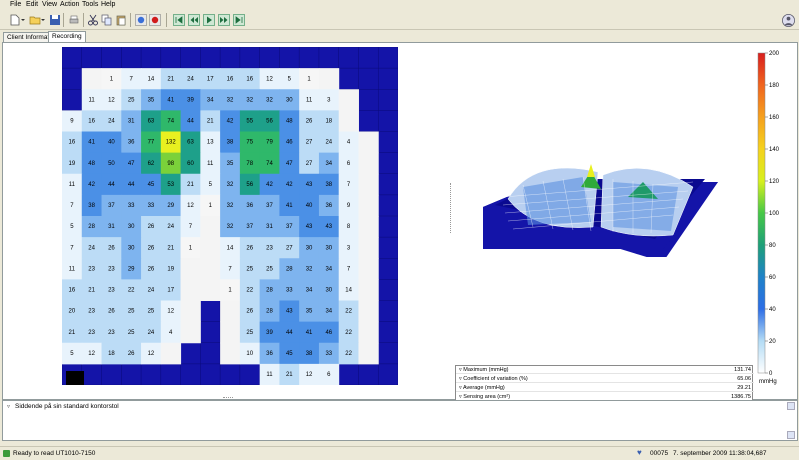 Image resolution: width=799 pixels, height=460 pixels. What do you see at coordinates (605, 379) in the screenshot?
I see `statistic-row: ▿ Coefficient of variation (%) 65.06` at bounding box center [605, 379].